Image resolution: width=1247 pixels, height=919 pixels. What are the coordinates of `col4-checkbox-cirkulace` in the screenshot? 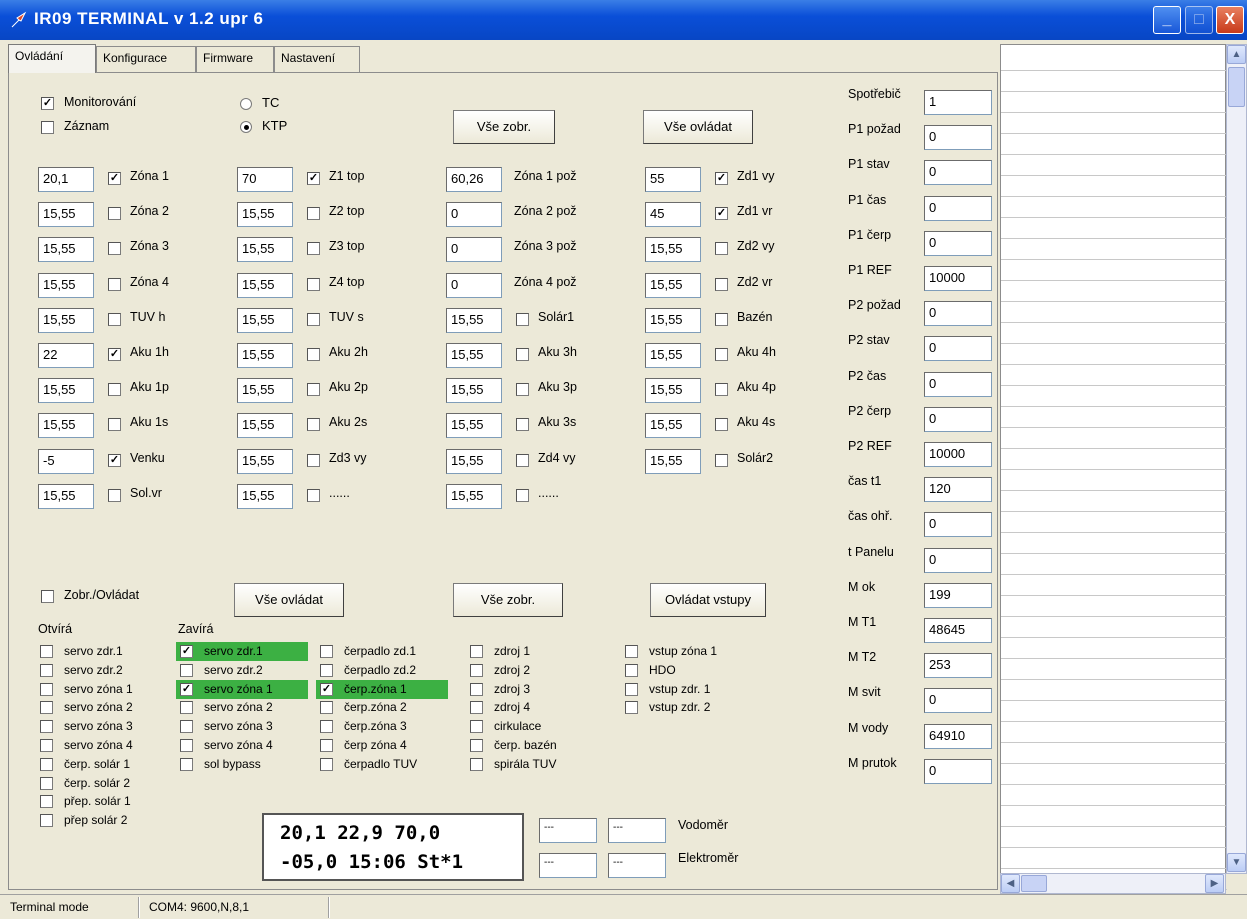 It's located at (476, 727).